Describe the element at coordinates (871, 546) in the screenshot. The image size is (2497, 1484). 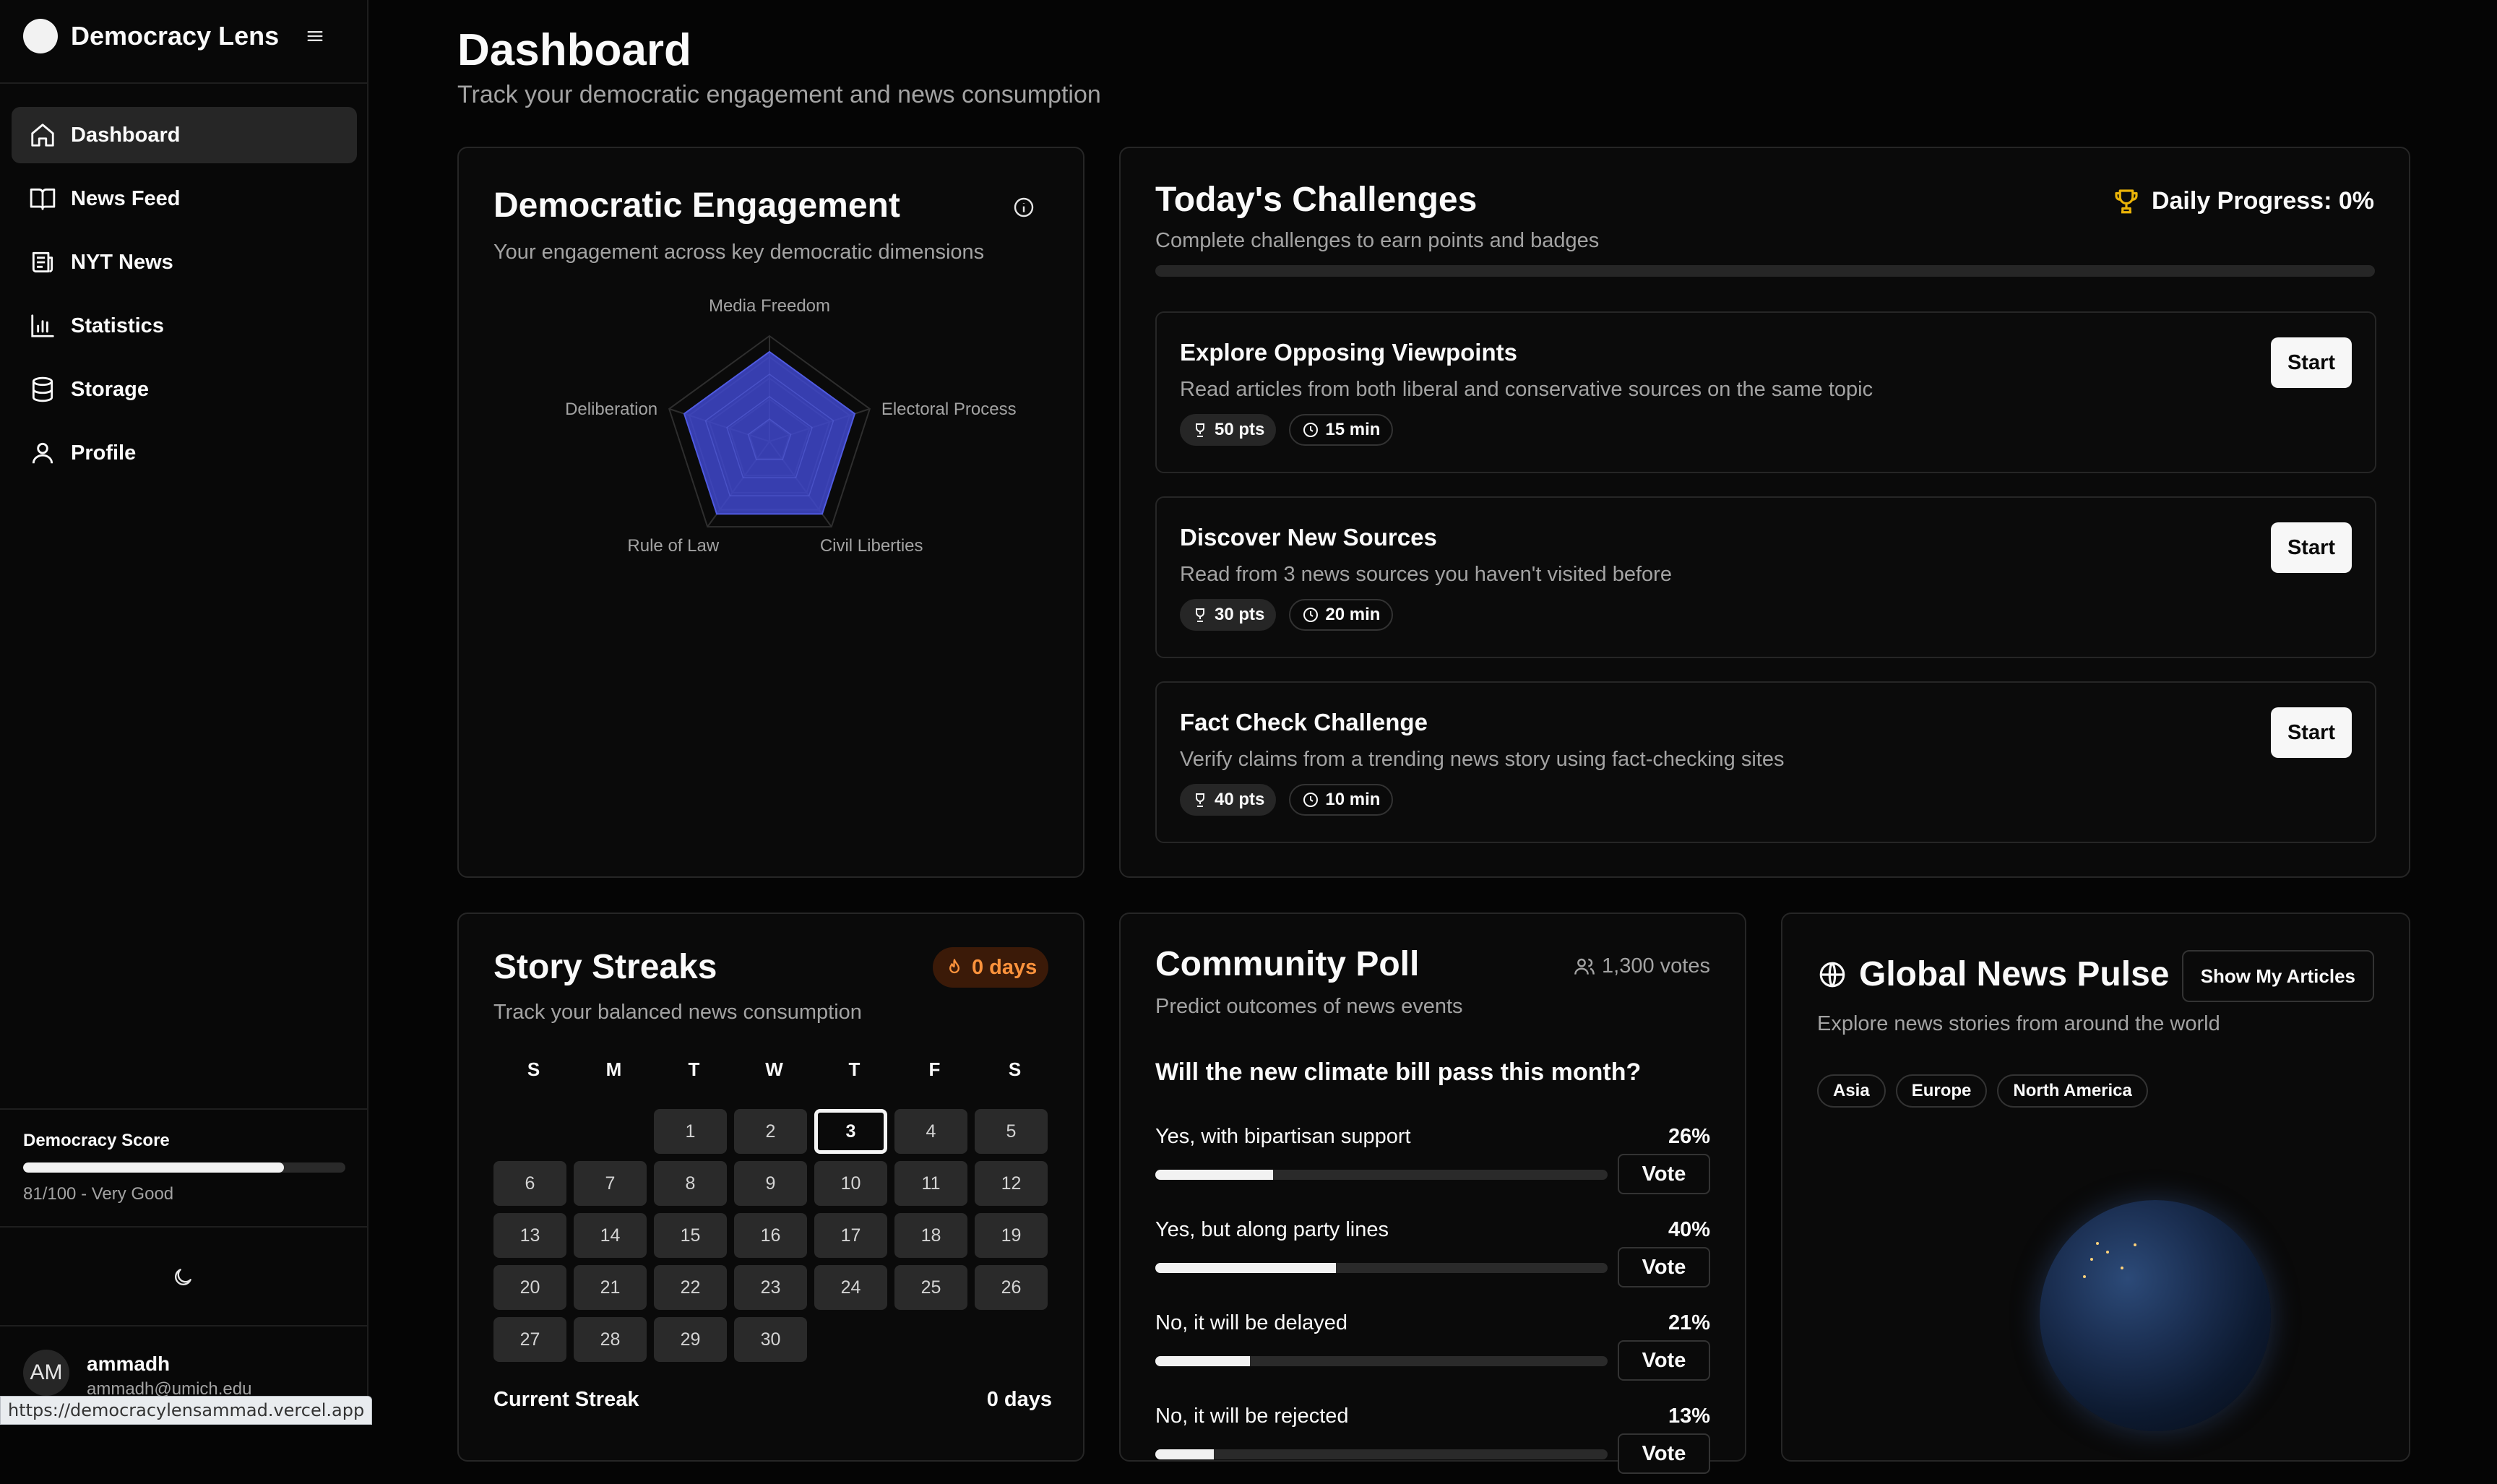
I see `radar-axis-label: Civil Liberties` at that location.